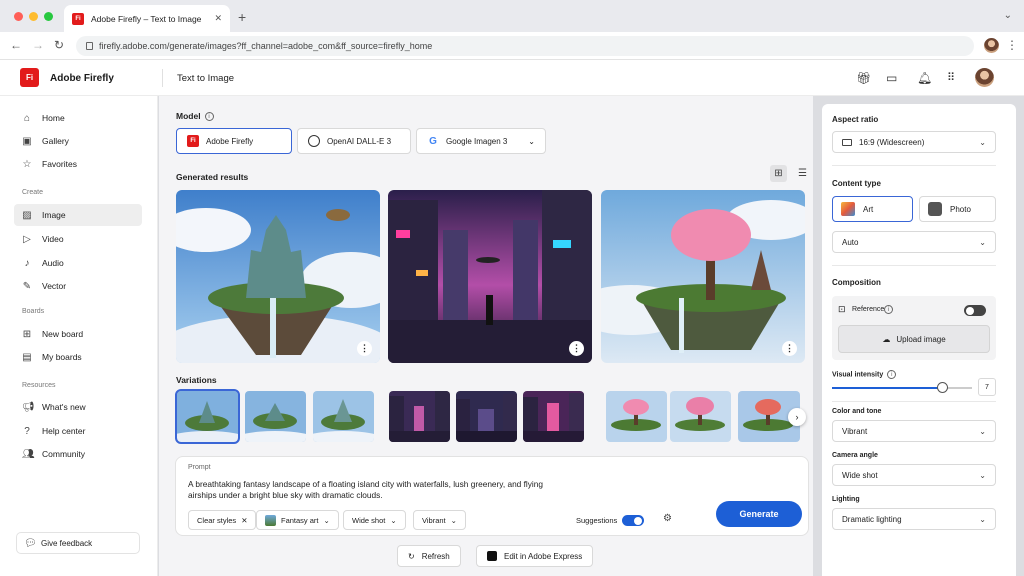 The image size is (1024, 576). I want to click on content-type-photo-button: Photo, so click(957, 209).